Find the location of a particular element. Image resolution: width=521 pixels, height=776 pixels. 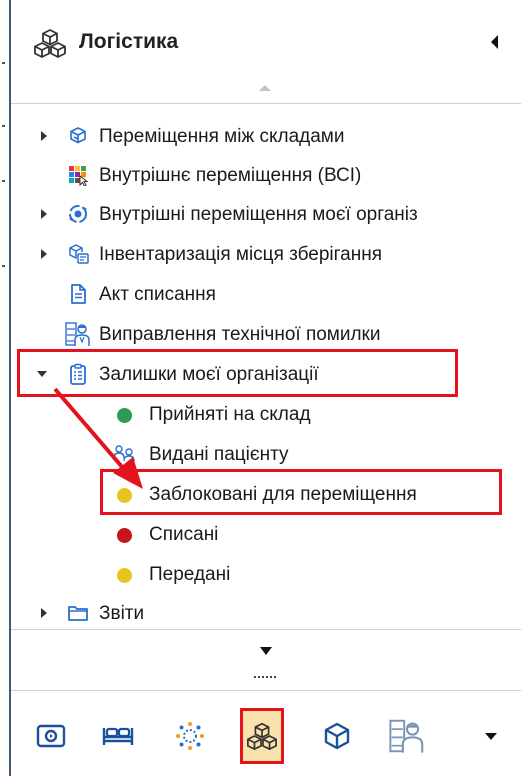

tree-item-label: Списані is located at coordinates (184, 534).